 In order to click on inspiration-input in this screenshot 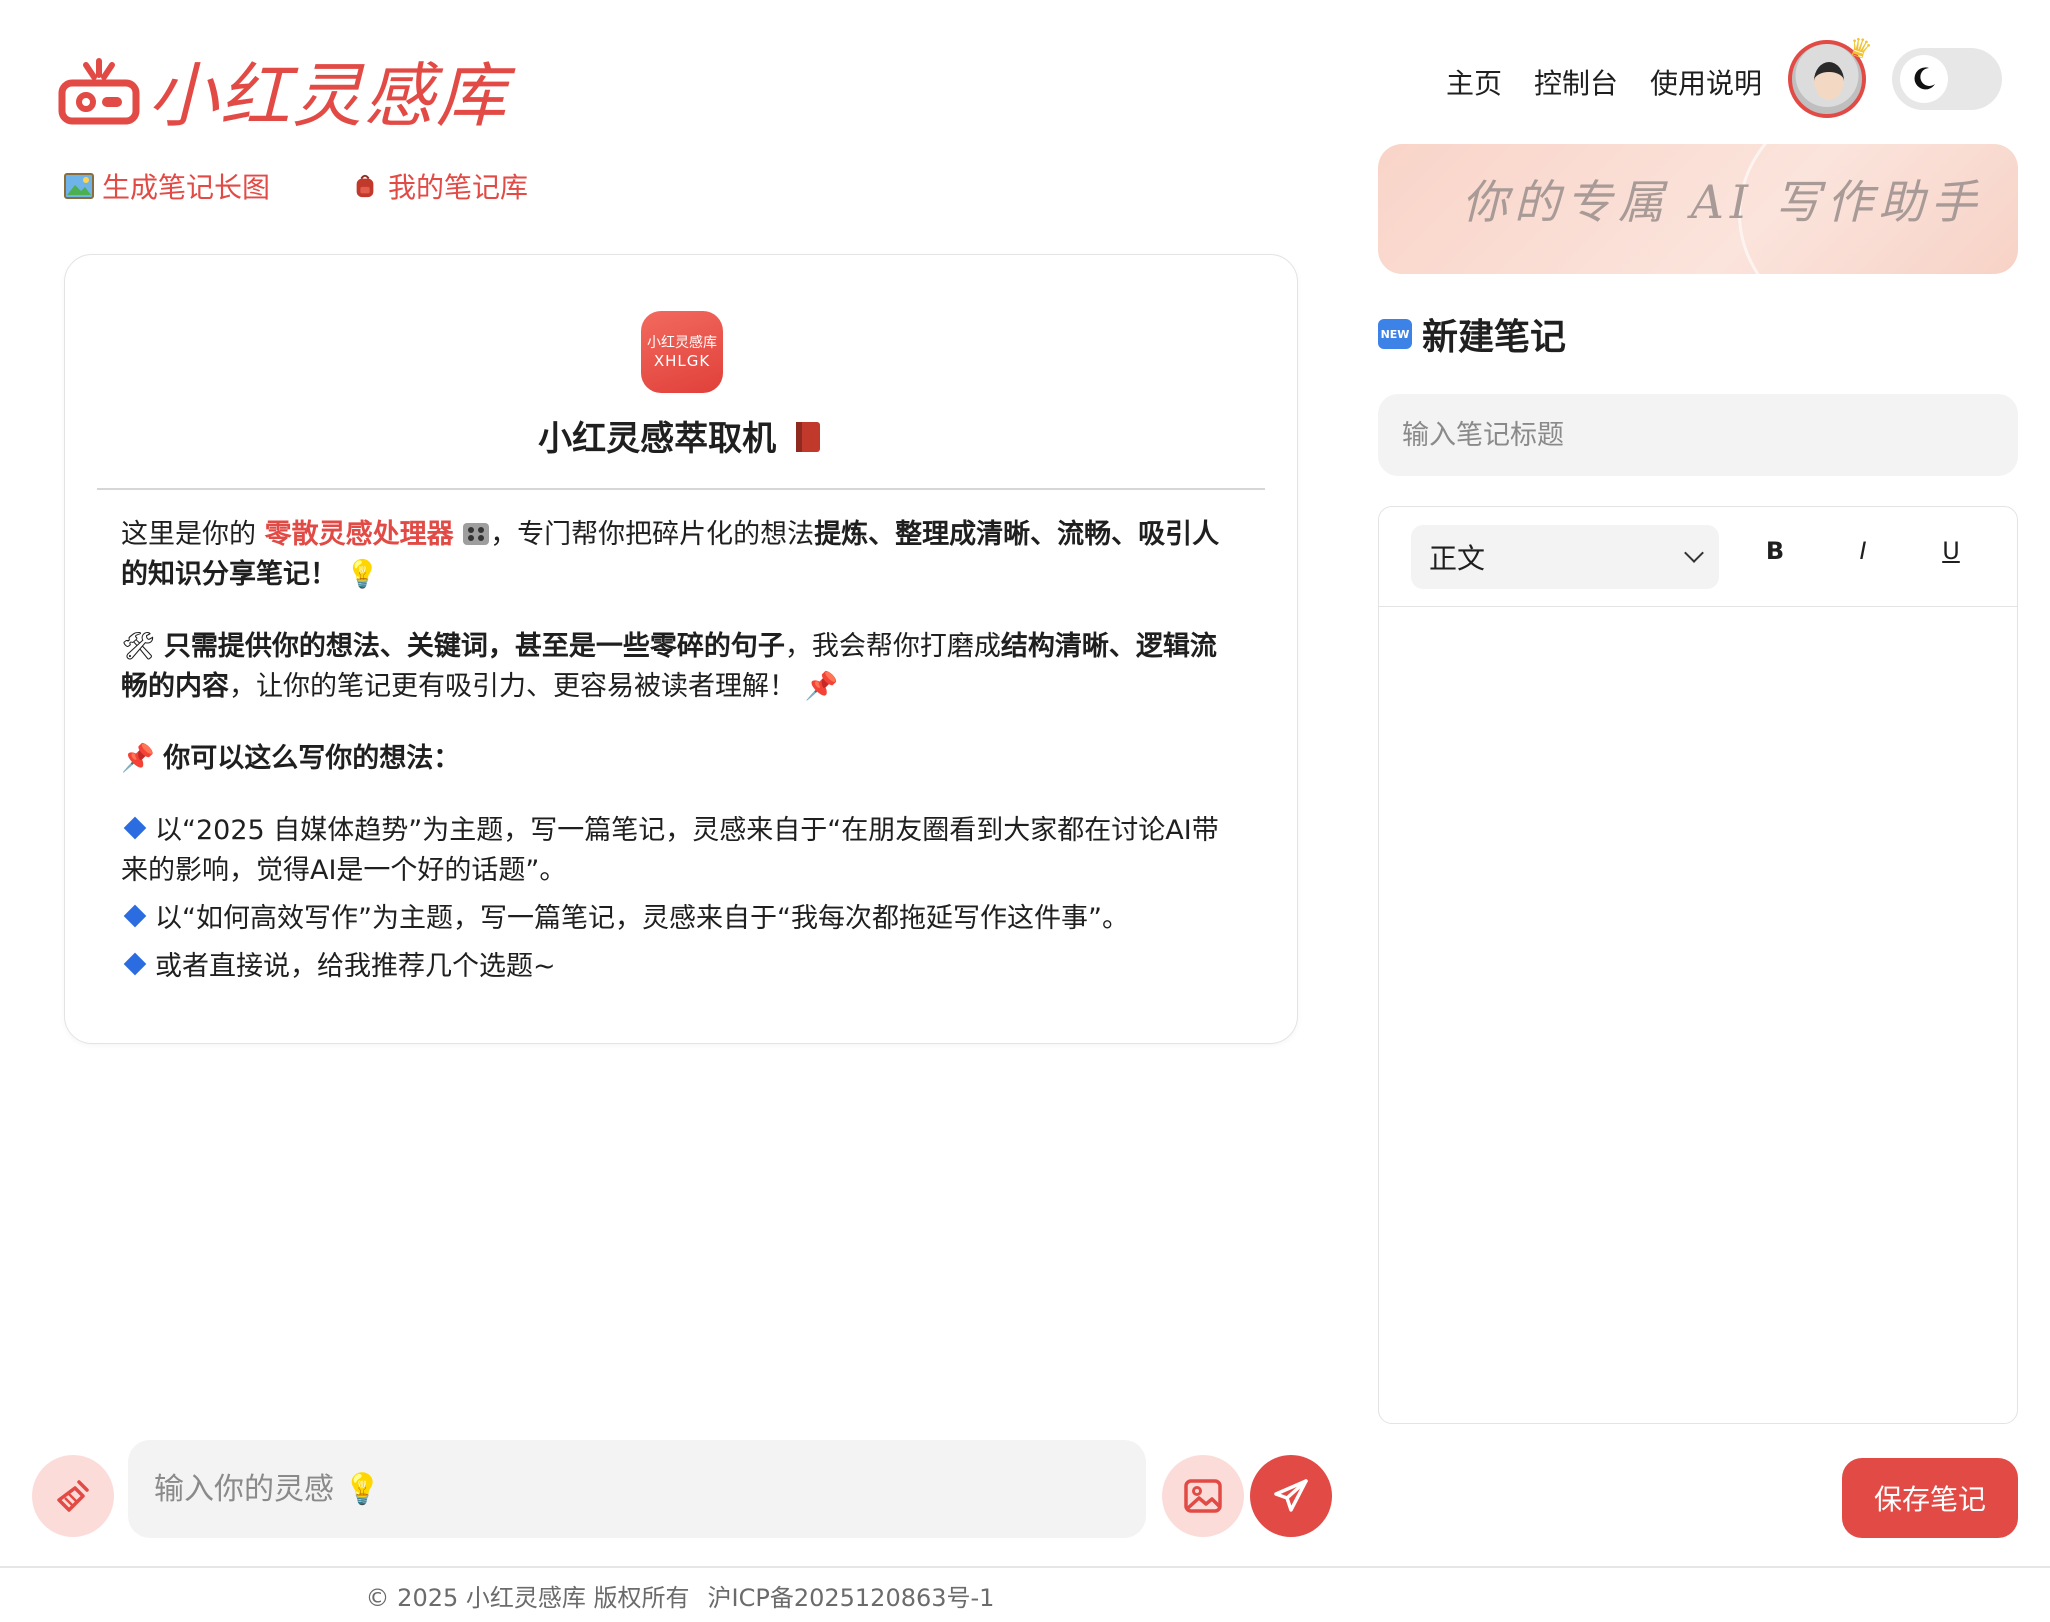, I will do `click(637, 1489)`.